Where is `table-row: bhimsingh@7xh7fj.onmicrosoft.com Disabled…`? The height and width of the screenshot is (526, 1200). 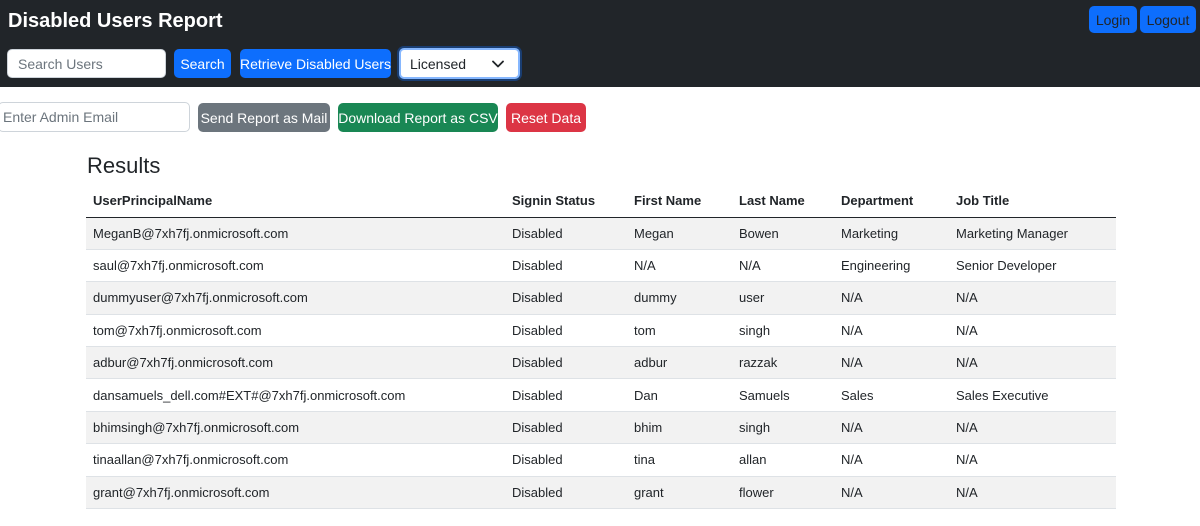 table-row: bhimsingh@7xh7fj.onmicrosoft.com Disabled… is located at coordinates (601, 428).